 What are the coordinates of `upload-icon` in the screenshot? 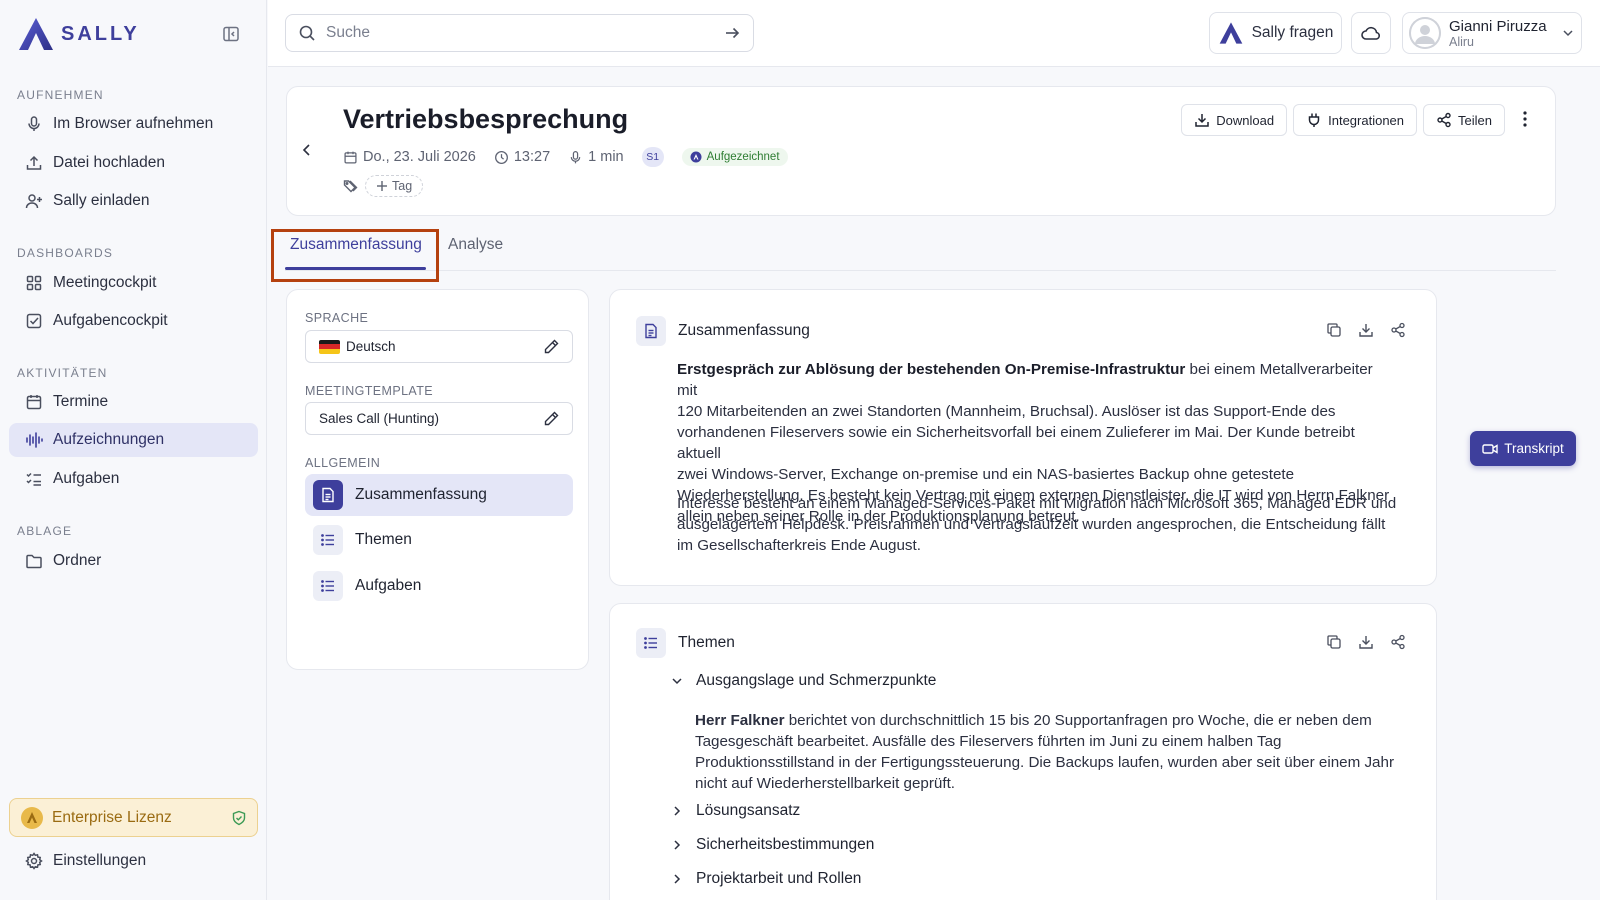 It's located at (34, 162).